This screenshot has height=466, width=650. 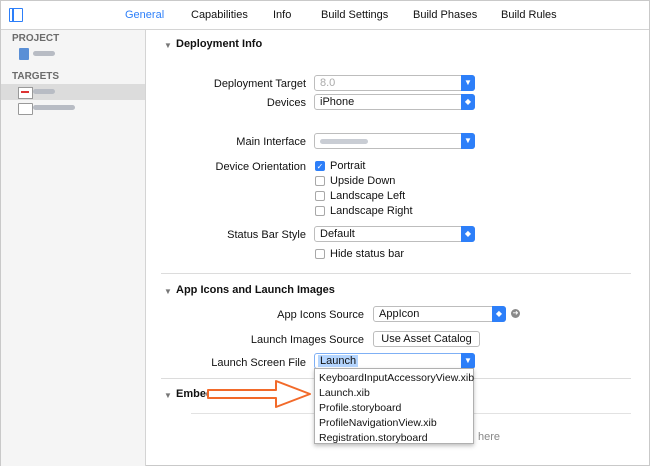 I want to click on app-icons-source-value: AppIcon, so click(x=399, y=314).